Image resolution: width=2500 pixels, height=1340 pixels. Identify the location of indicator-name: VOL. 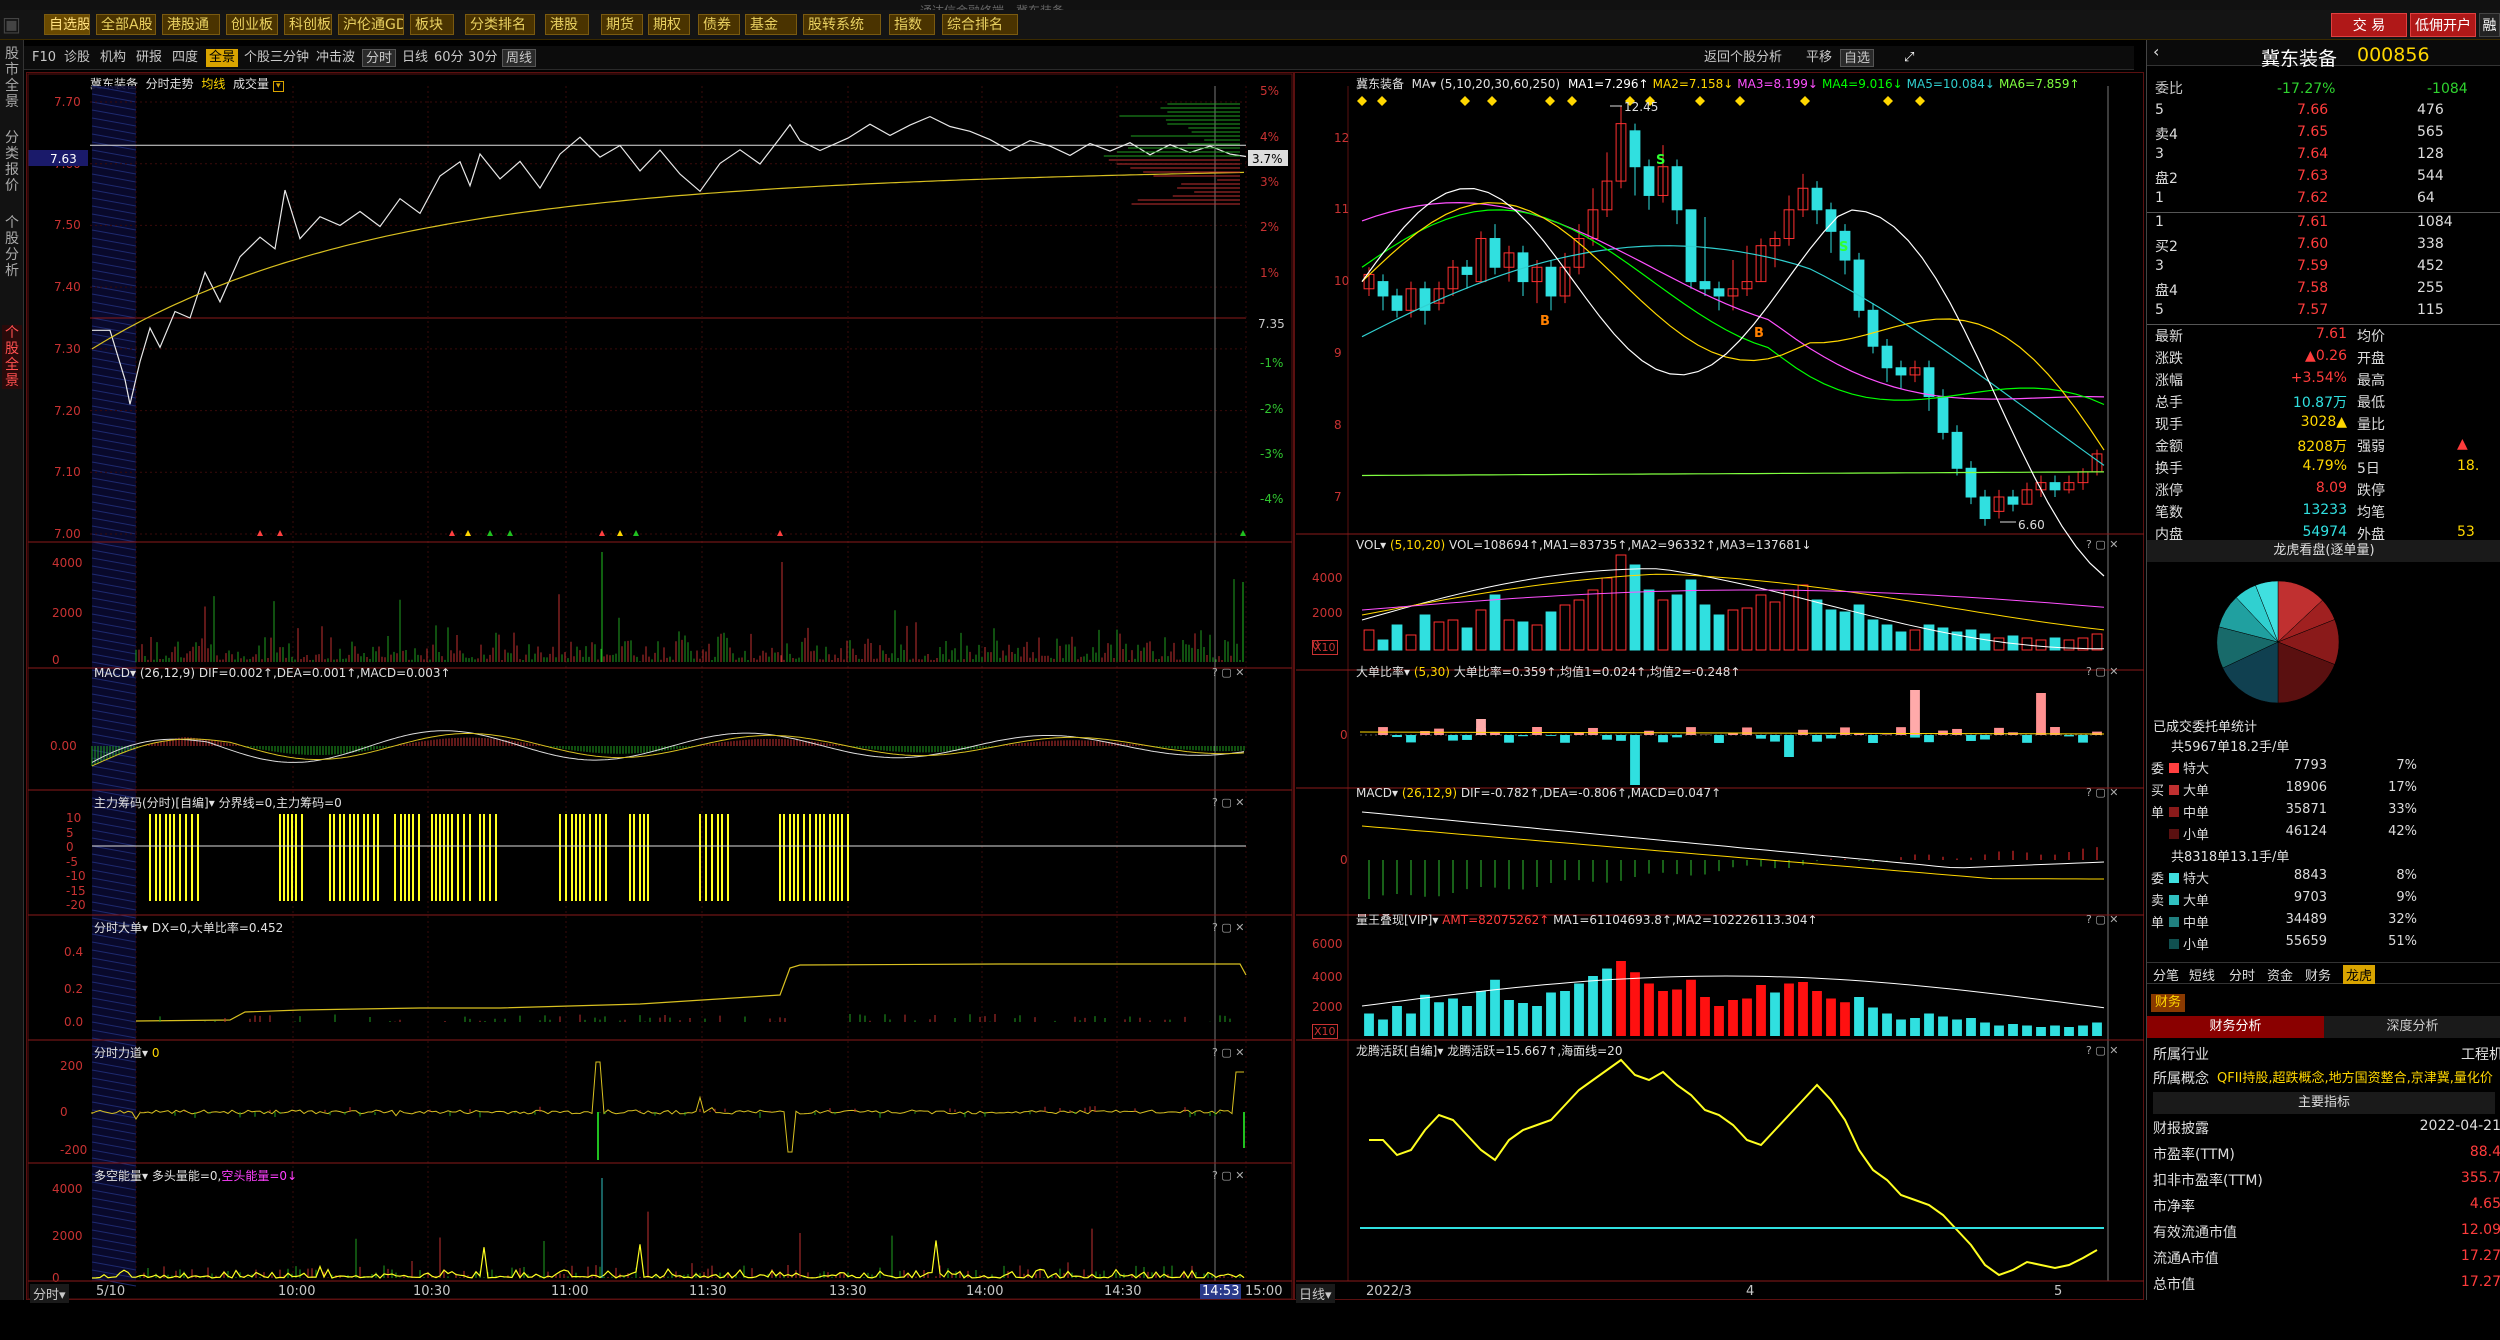
(1368, 545).